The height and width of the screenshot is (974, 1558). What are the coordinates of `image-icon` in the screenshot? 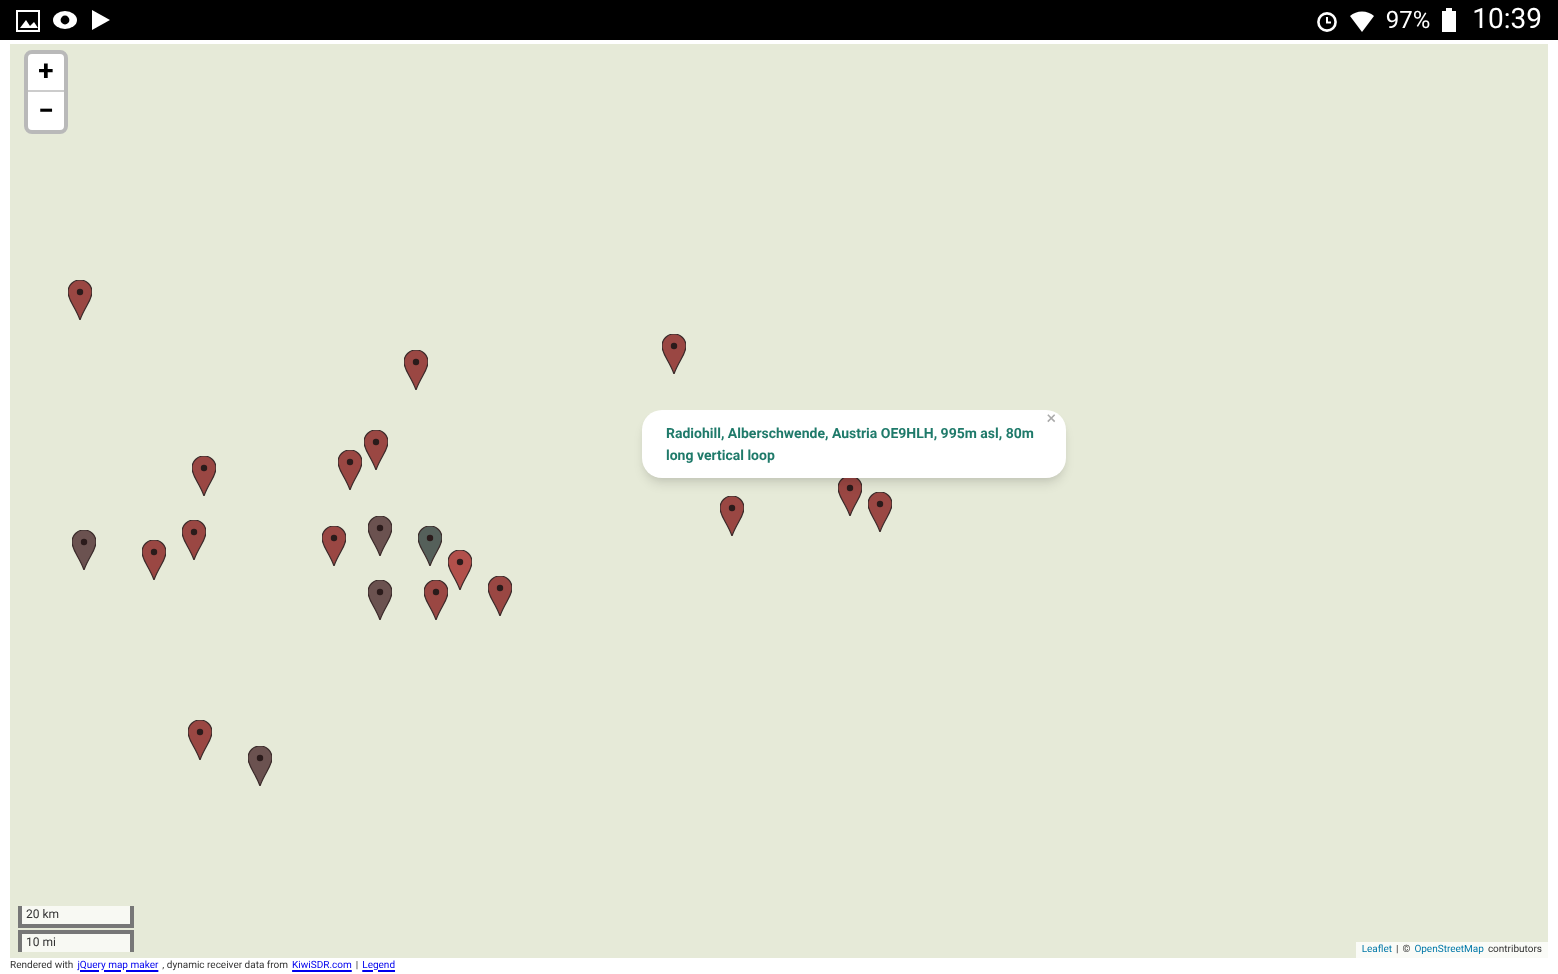 It's located at (28, 20).